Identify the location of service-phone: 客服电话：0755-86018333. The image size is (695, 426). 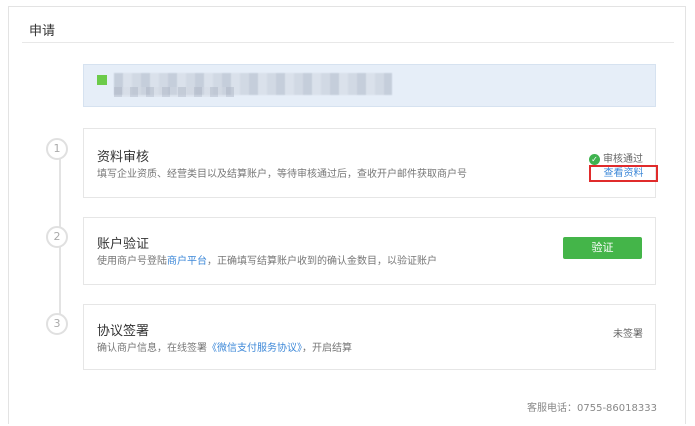
(592, 408).